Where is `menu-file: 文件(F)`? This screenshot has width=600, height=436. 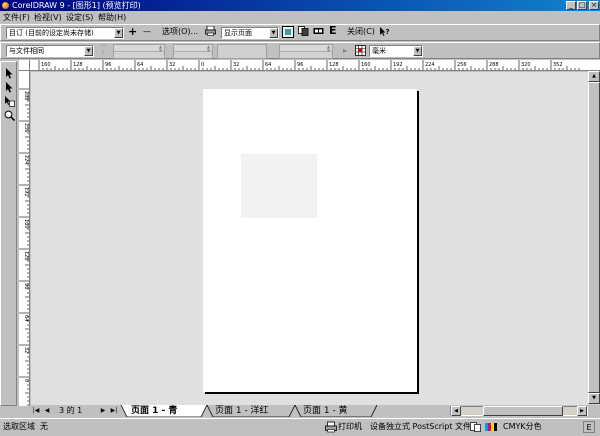 menu-file: 文件(F) is located at coordinates (16, 17).